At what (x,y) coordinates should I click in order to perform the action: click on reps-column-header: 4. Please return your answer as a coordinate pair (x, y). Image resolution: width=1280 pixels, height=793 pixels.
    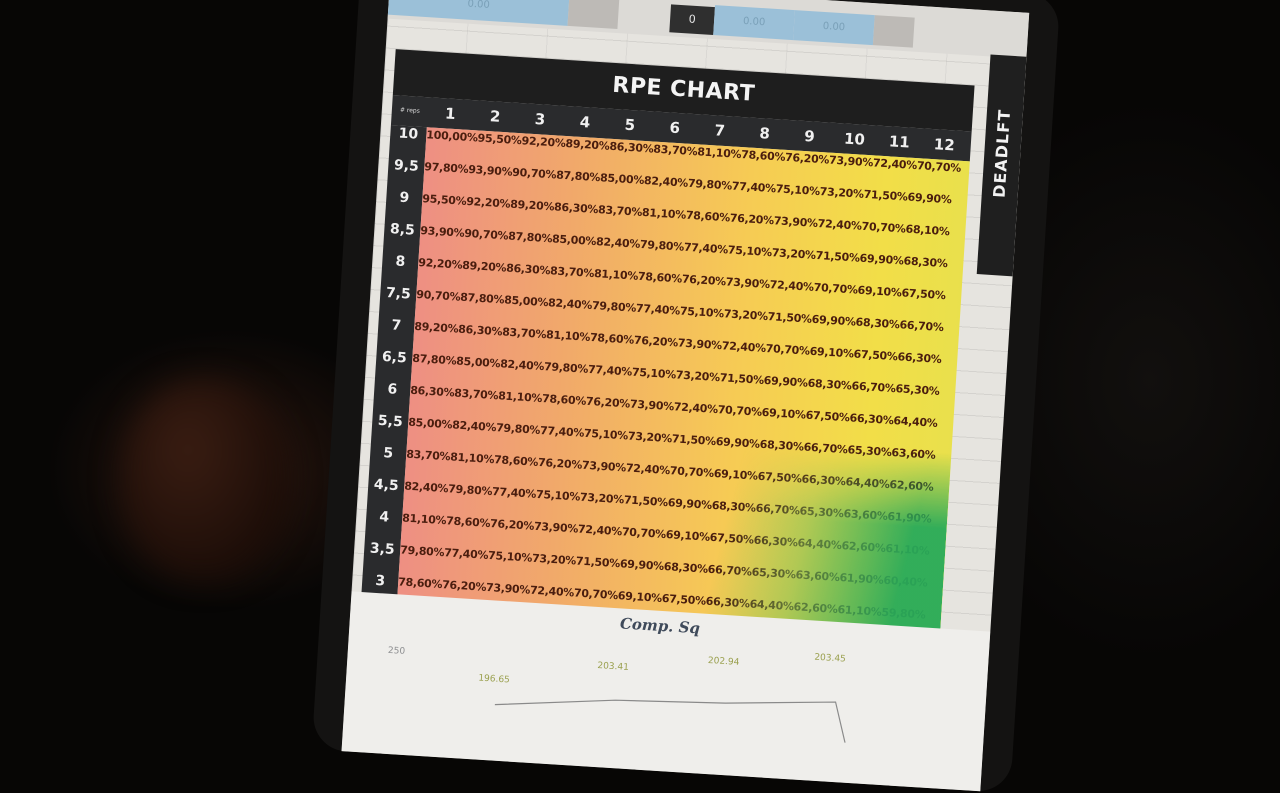
    Looking at the image, I should click on (585, 122).